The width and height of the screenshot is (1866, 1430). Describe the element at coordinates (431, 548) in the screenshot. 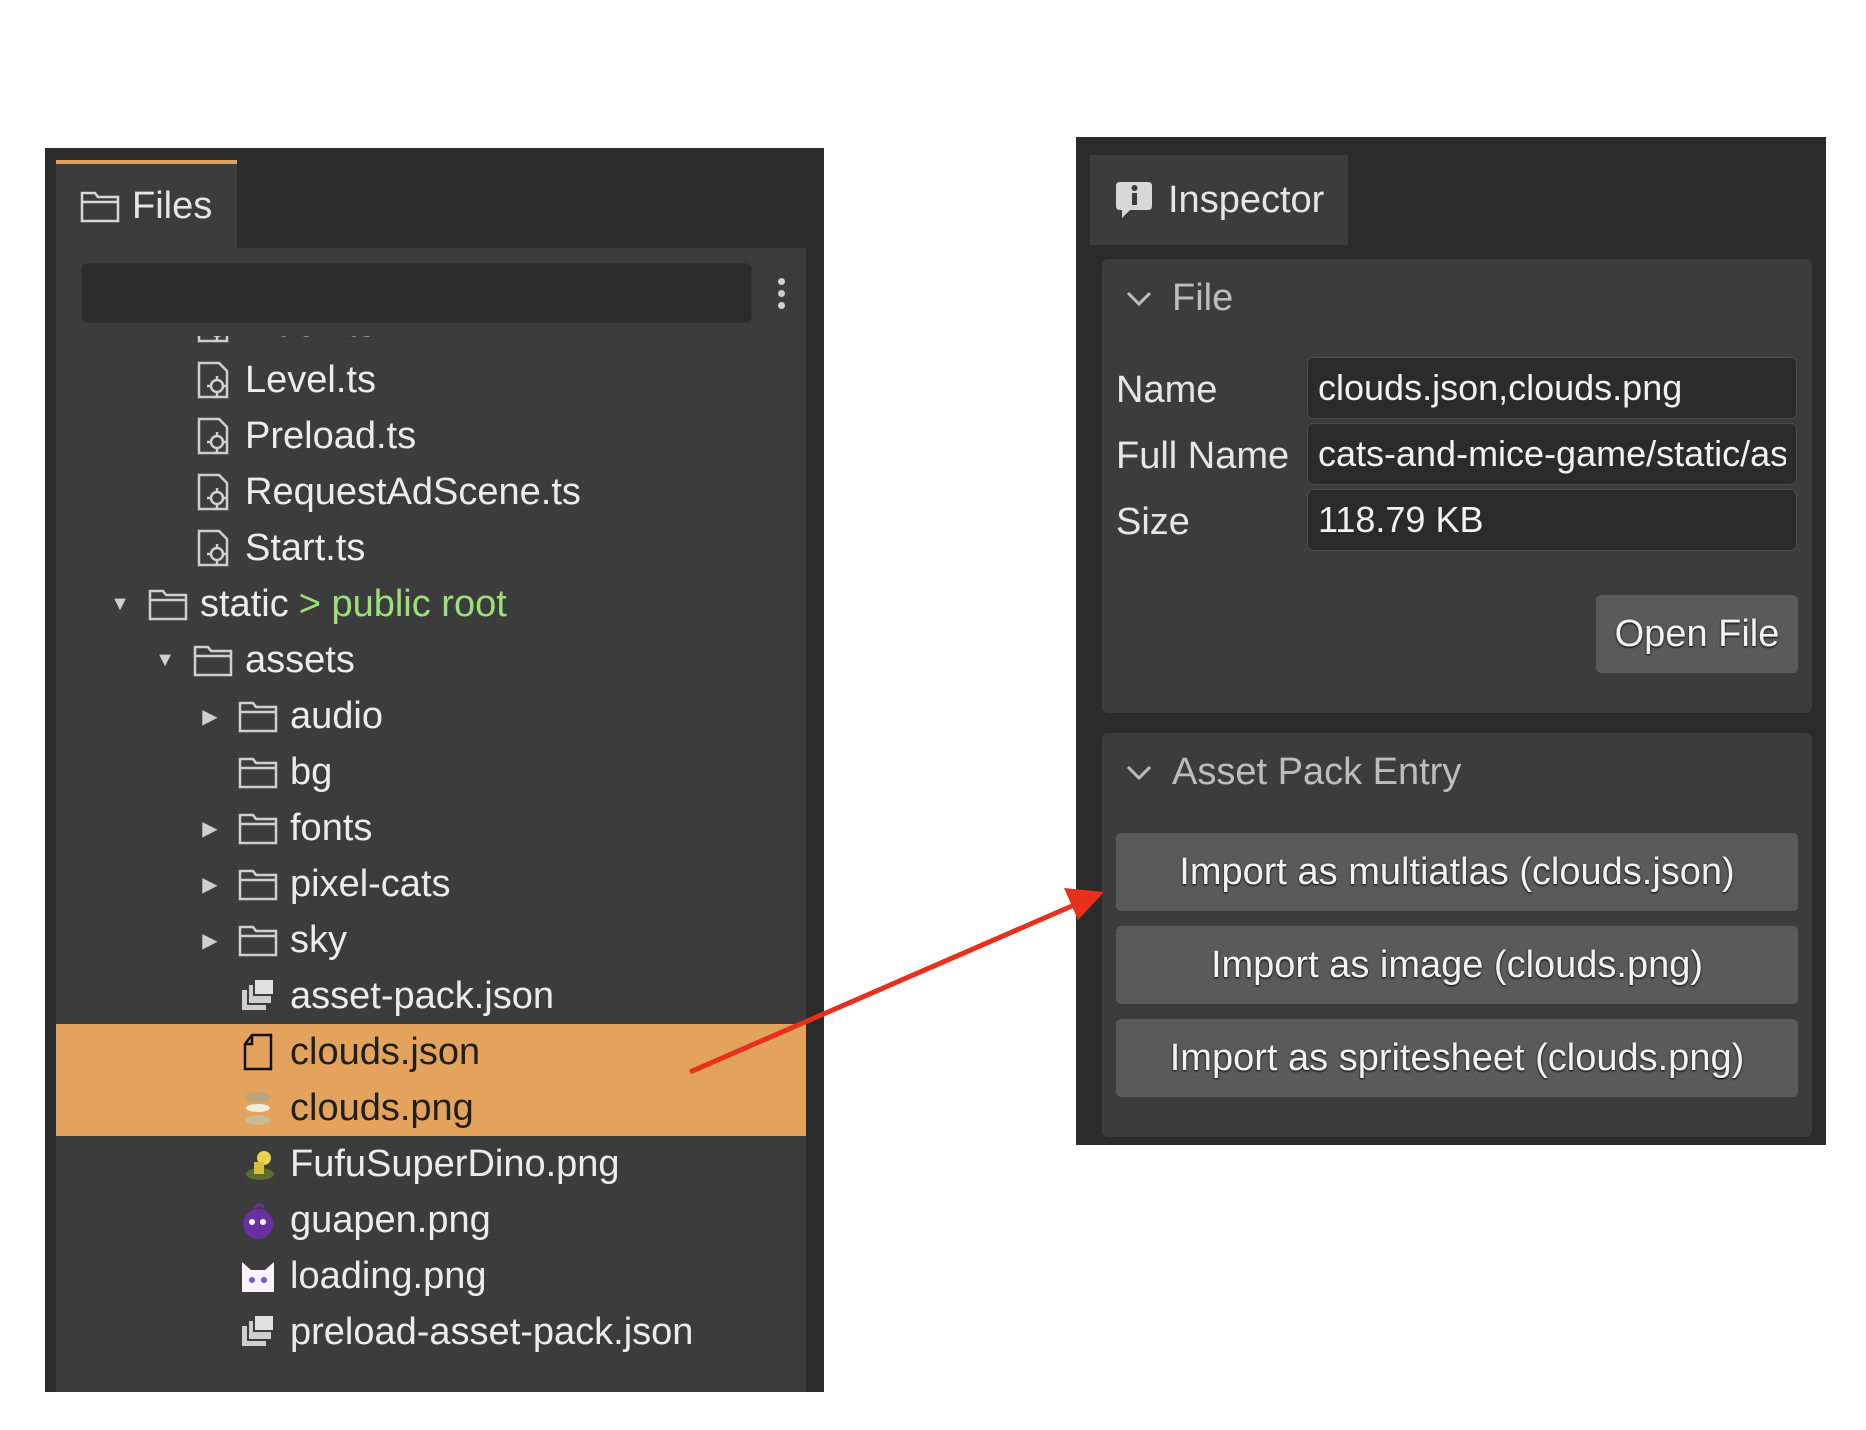

I see `tree-item: ▶Start.ts` at that location.